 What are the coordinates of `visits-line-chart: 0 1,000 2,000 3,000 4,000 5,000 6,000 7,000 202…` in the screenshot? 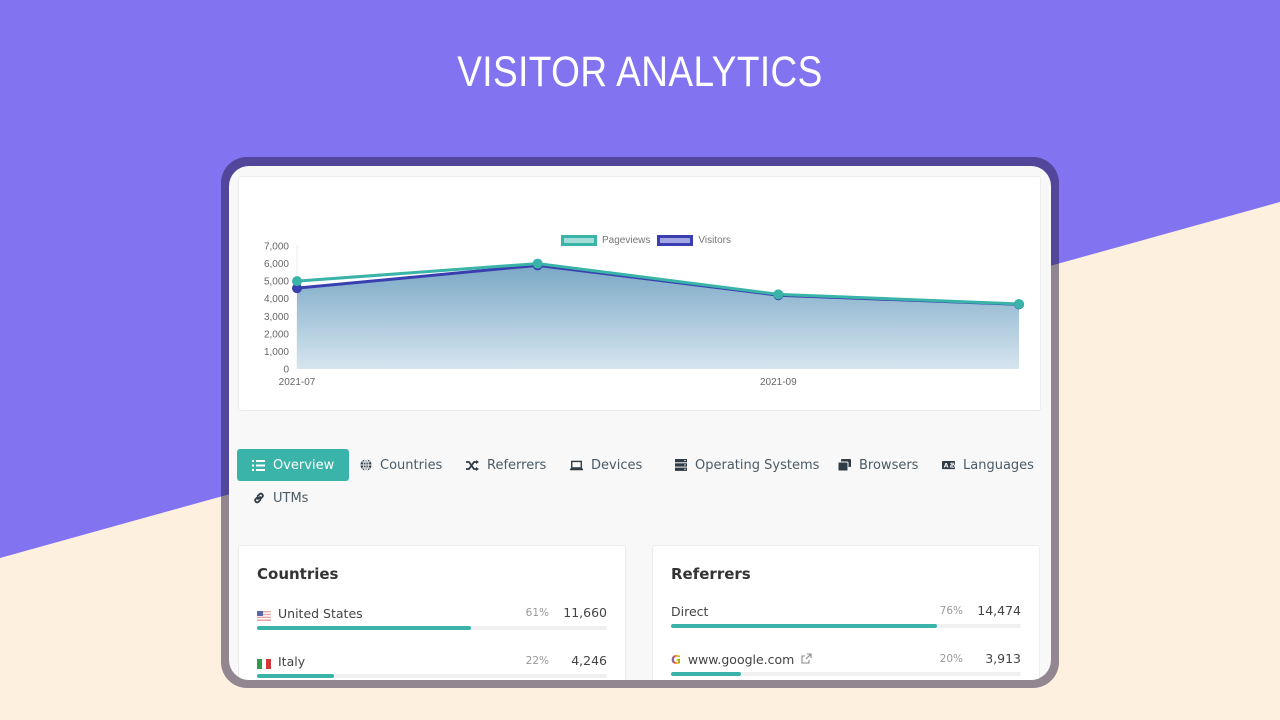 It's located at (644, 315).